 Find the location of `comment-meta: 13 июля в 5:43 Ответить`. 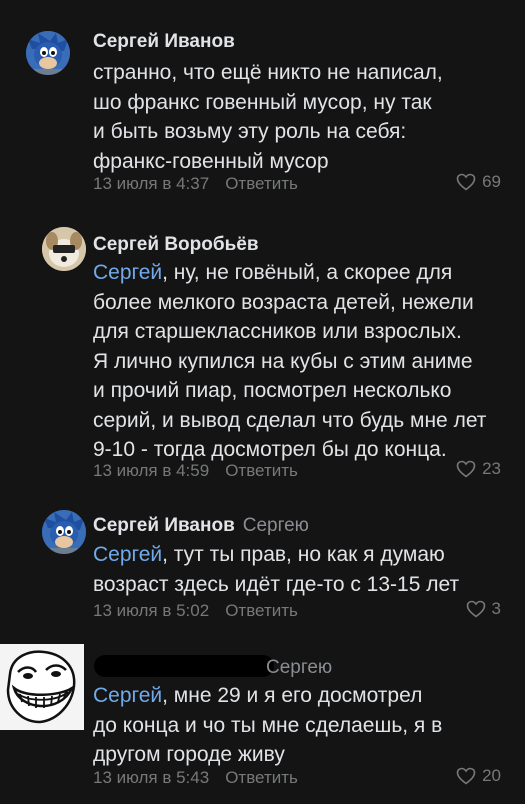

comment-meta: 13 июля в 5:43 Ответить is located at coordinates (195, 778).